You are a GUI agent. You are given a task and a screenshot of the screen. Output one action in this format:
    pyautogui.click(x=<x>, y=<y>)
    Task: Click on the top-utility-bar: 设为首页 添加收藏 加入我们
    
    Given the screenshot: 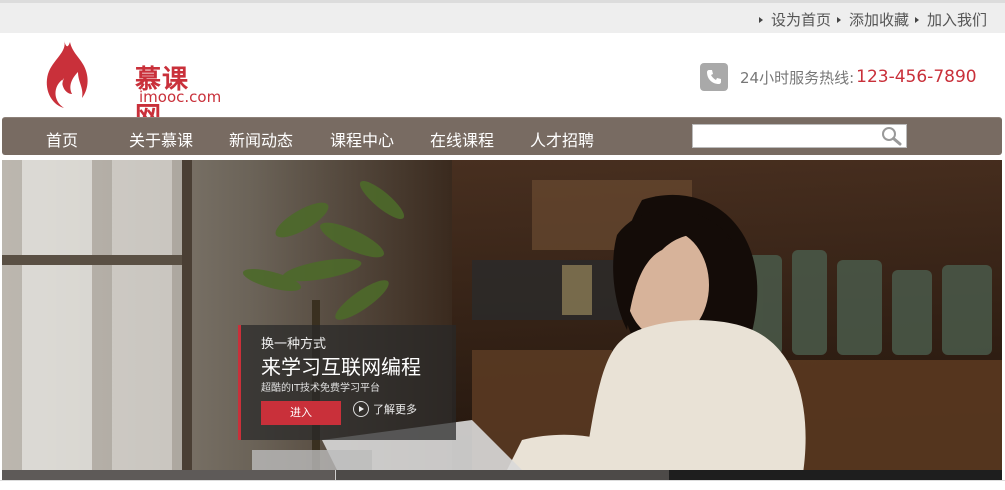 What is the action you would take?
    pyautogui.click(x=502, y=16)
    